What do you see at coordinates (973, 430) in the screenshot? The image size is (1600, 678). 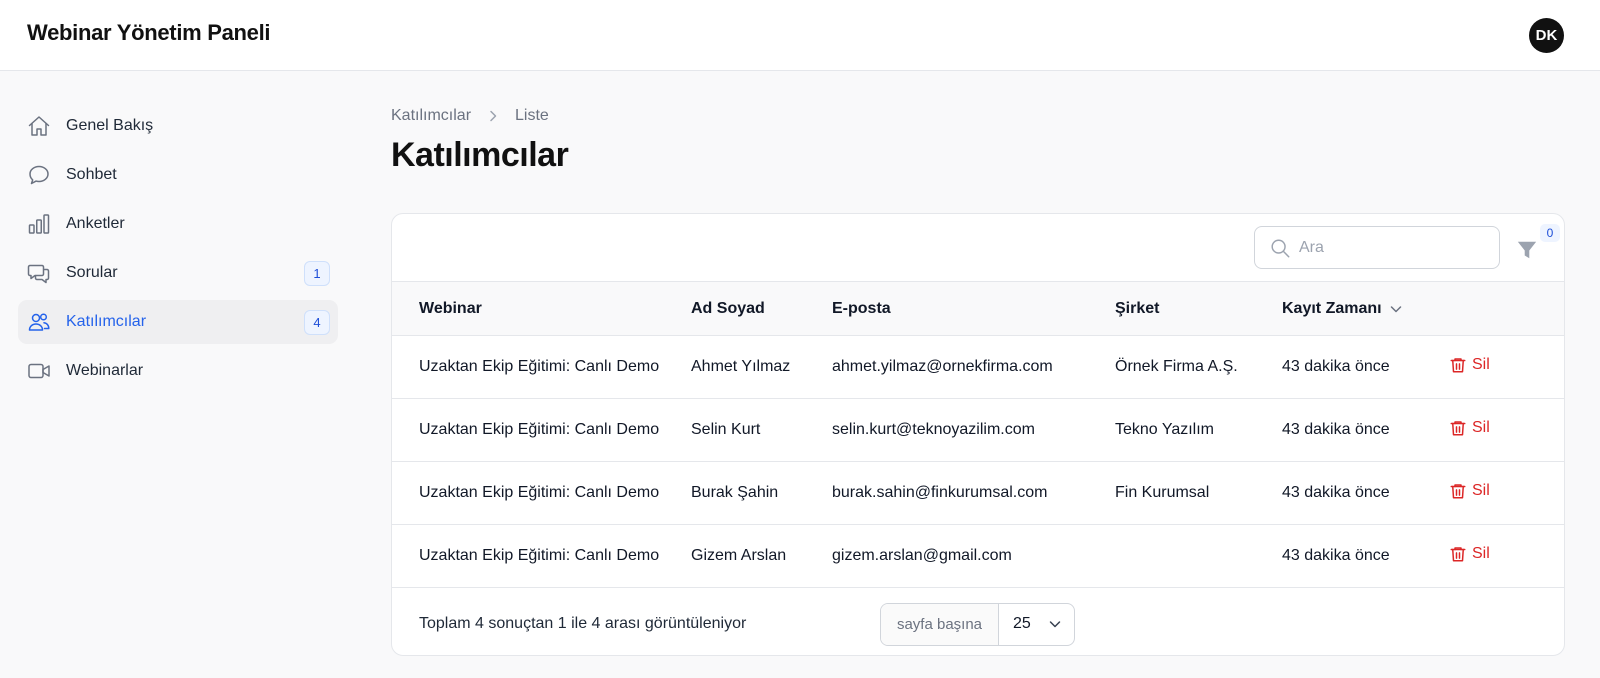 I see `cell-email: selin.kurt@teknoyazilim.com` at bounding box center [973, 430].